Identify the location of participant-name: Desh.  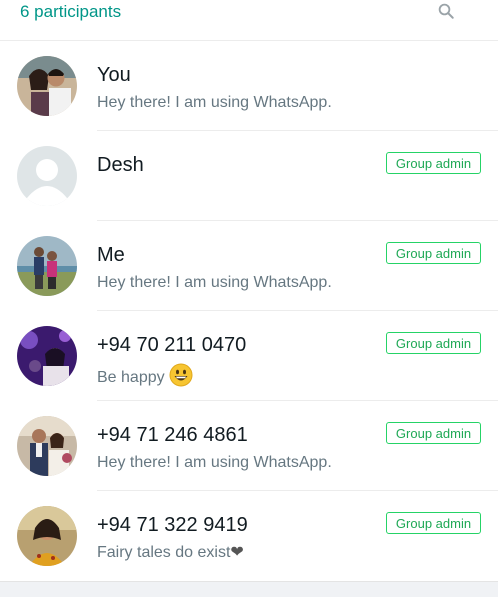
(120, 165).